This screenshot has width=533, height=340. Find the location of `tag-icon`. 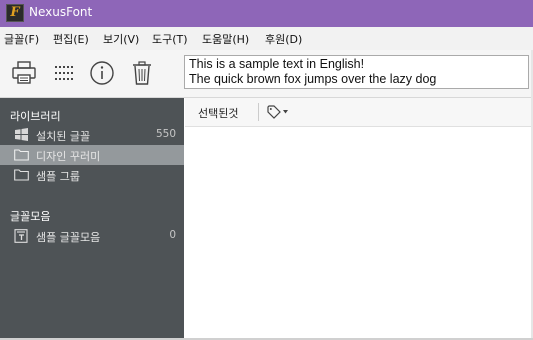

tag-icon is located at coordinates (279, 112).